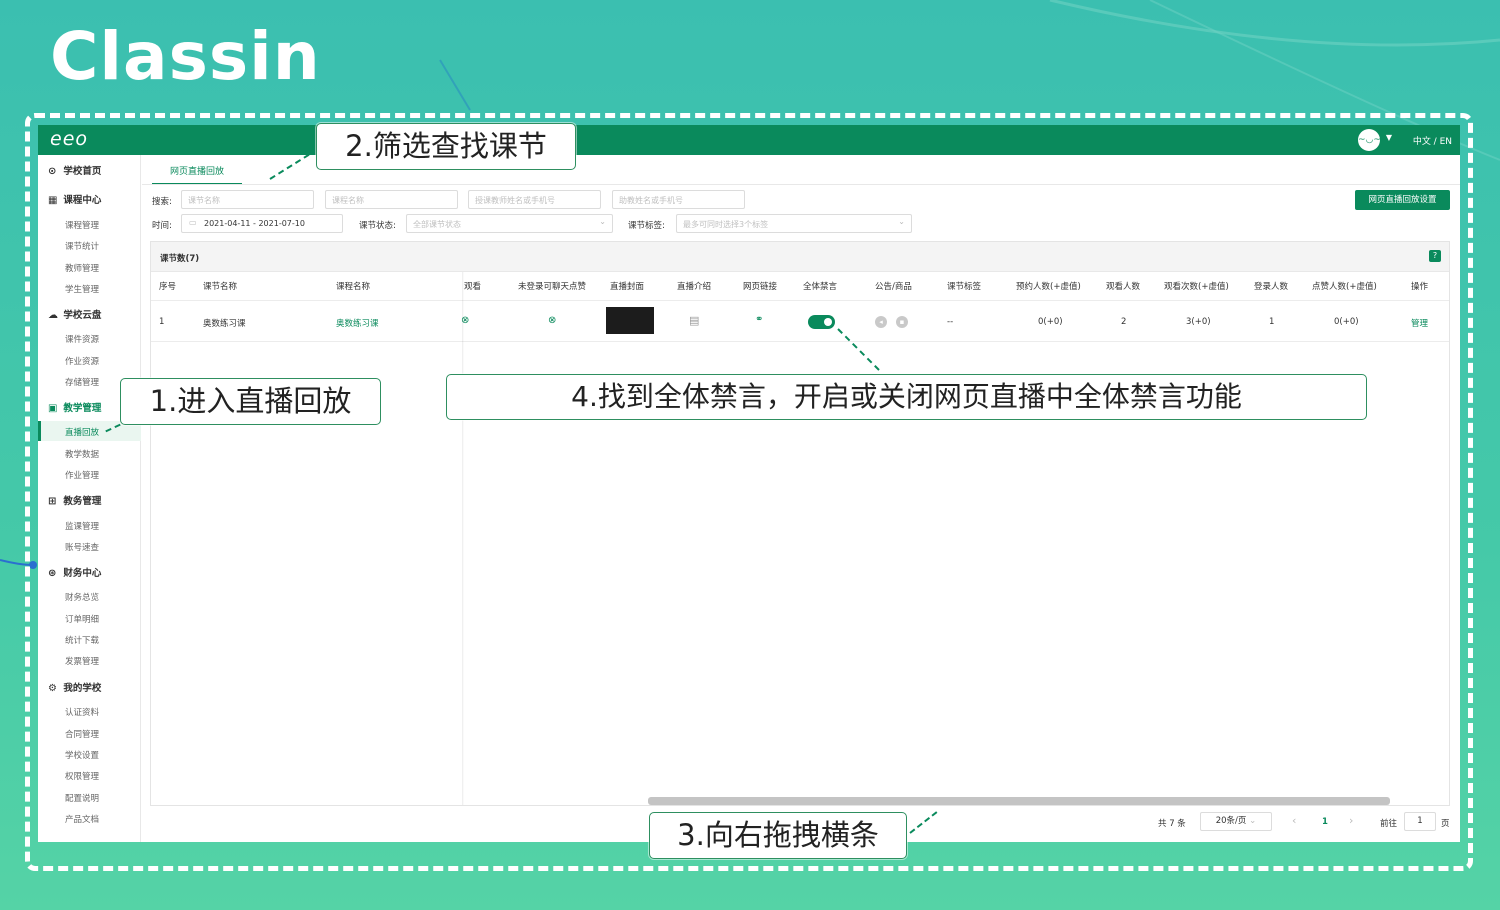 The height and width of the screenshot is (910, 1500). What do you see at coordinates (1344, 287) in the screenshot?
I see `col-likes: 点赞人数(+虚值)` at bounding box center [1344, 287].